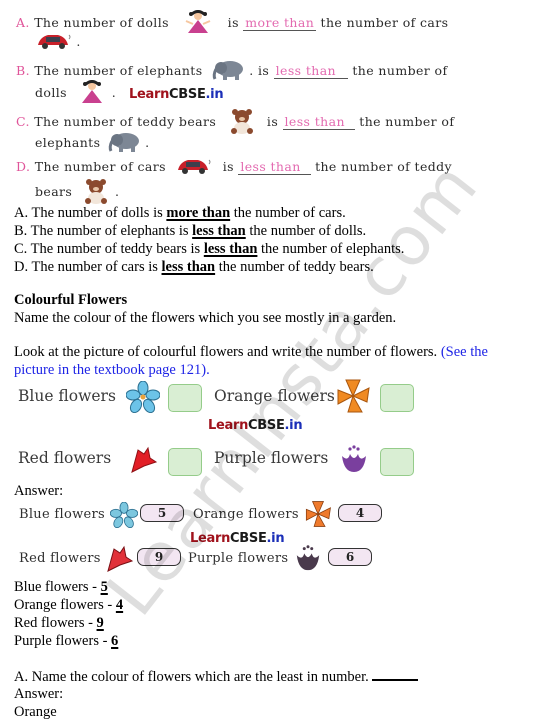 The width and height of the screenshot is (541, 724). Describe the element at coordinates (39, 694) in the screenshot. I see `least-answer-label: Answer:` at that location.